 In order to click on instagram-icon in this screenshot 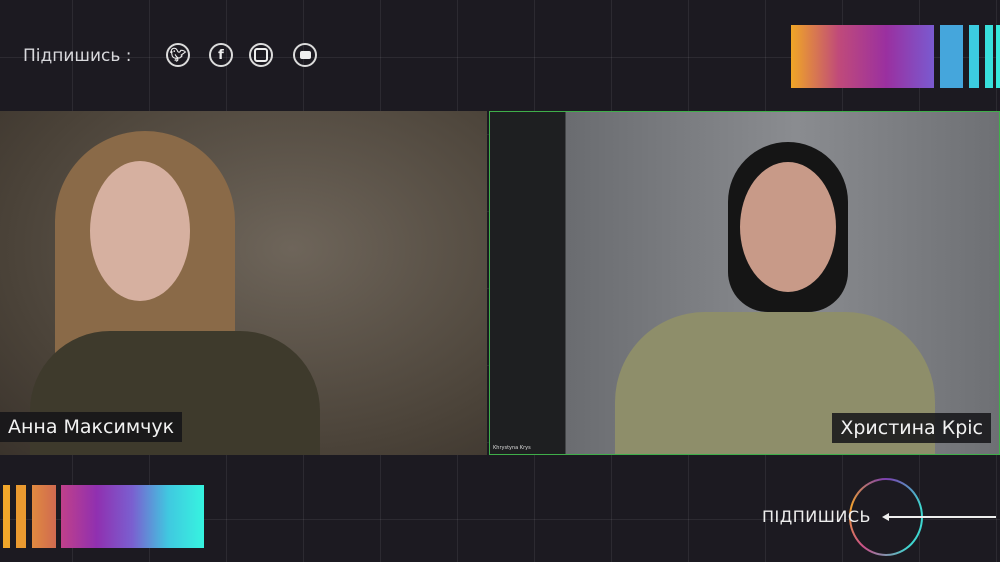, I will do `click(261, 55)`.